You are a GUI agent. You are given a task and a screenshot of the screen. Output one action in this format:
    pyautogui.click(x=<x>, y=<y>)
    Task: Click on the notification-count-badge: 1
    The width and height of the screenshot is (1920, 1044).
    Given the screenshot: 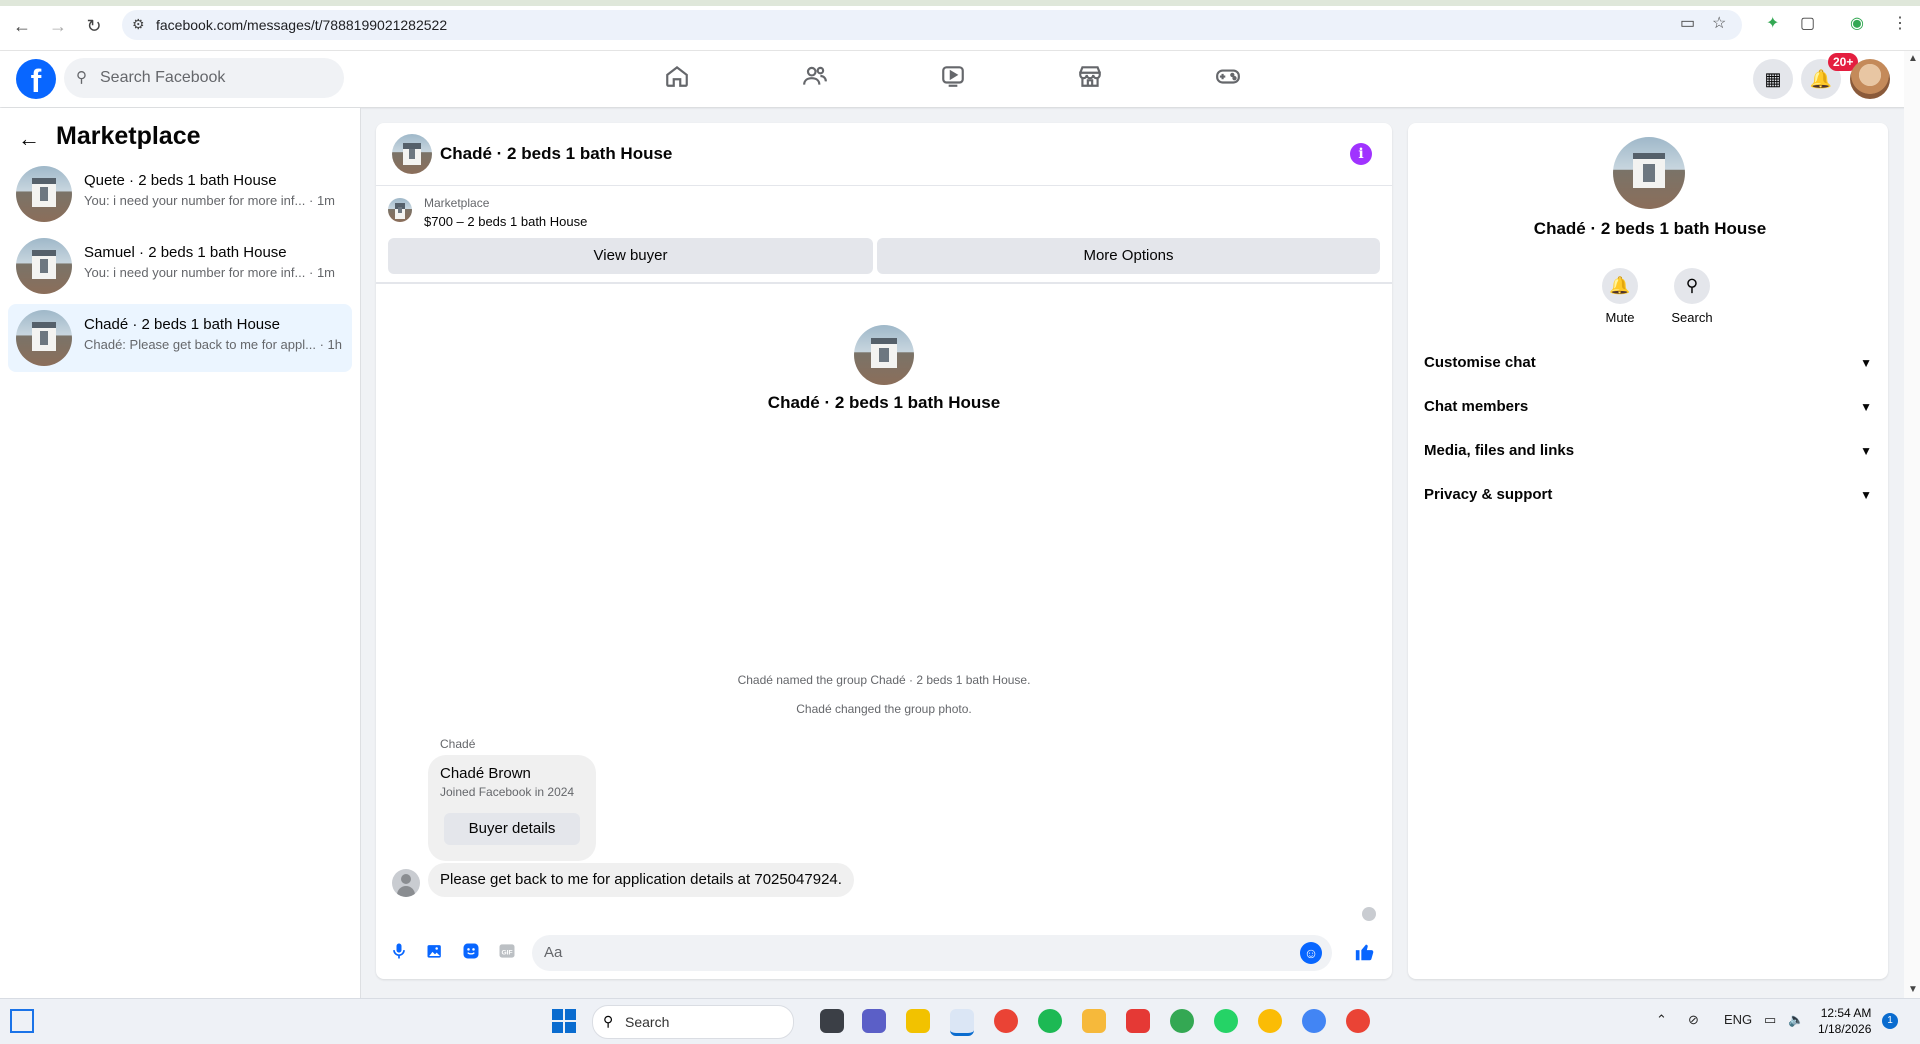 What is the action you would take?
    pyautogui.click(x=1890, y=1021)
    